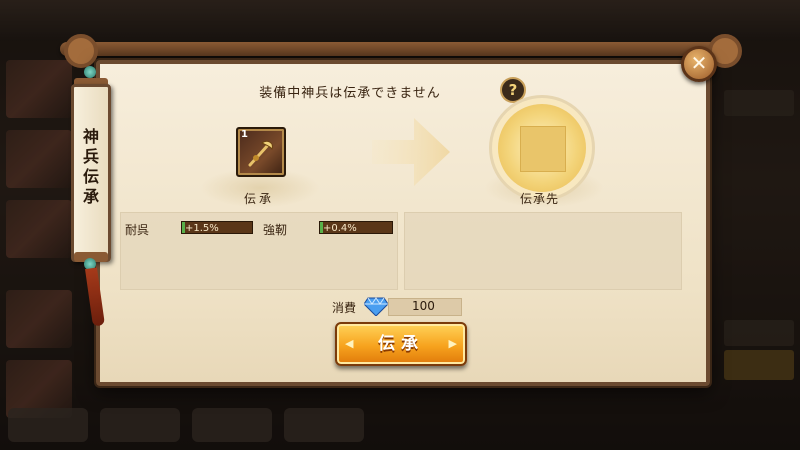 This screenshot has height=450, width=800. Describe the element at coordinates (350, 93) in the screenshot. I see `notice-text: 装備中神兵は伝承できません` at that location.